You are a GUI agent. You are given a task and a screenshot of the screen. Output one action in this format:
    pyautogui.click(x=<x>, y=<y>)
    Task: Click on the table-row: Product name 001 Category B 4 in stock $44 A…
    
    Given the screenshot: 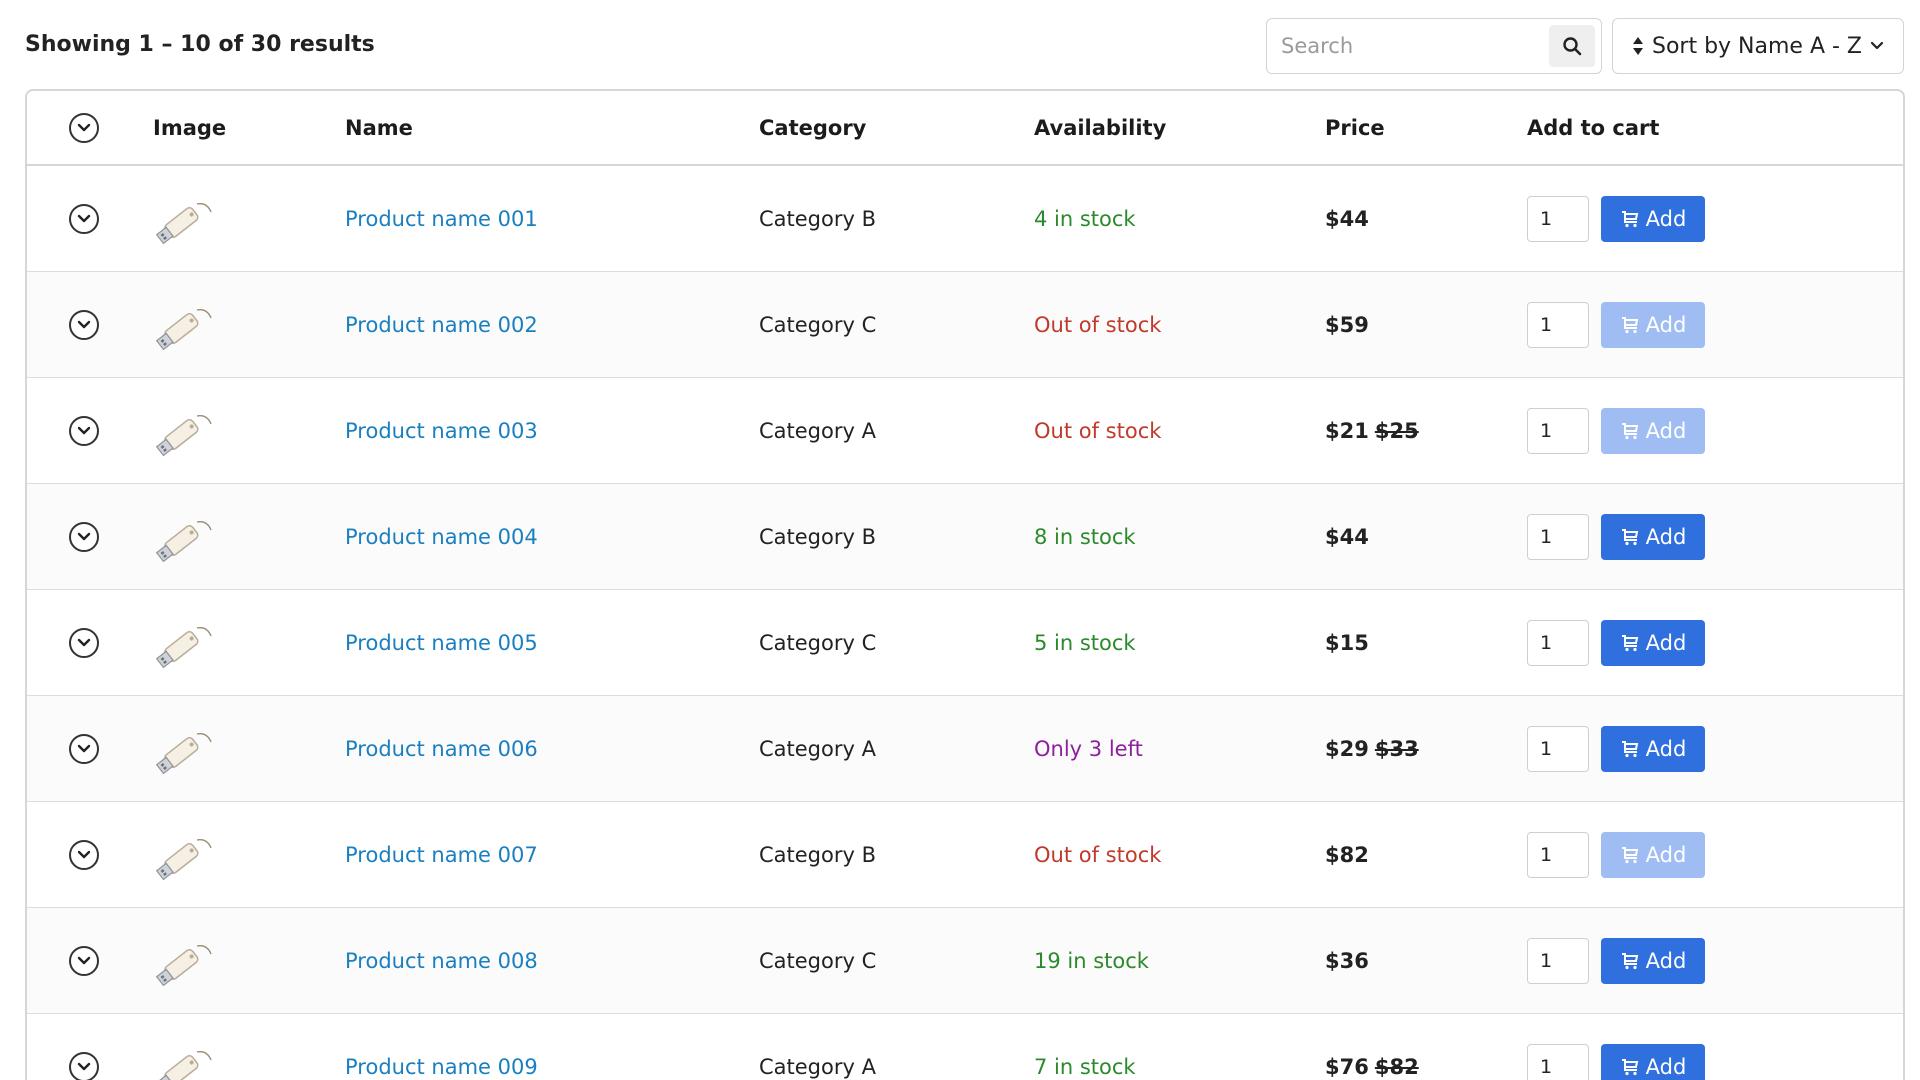 What is the action you would take?
    pyautogui.click(x=965, y=219)
    